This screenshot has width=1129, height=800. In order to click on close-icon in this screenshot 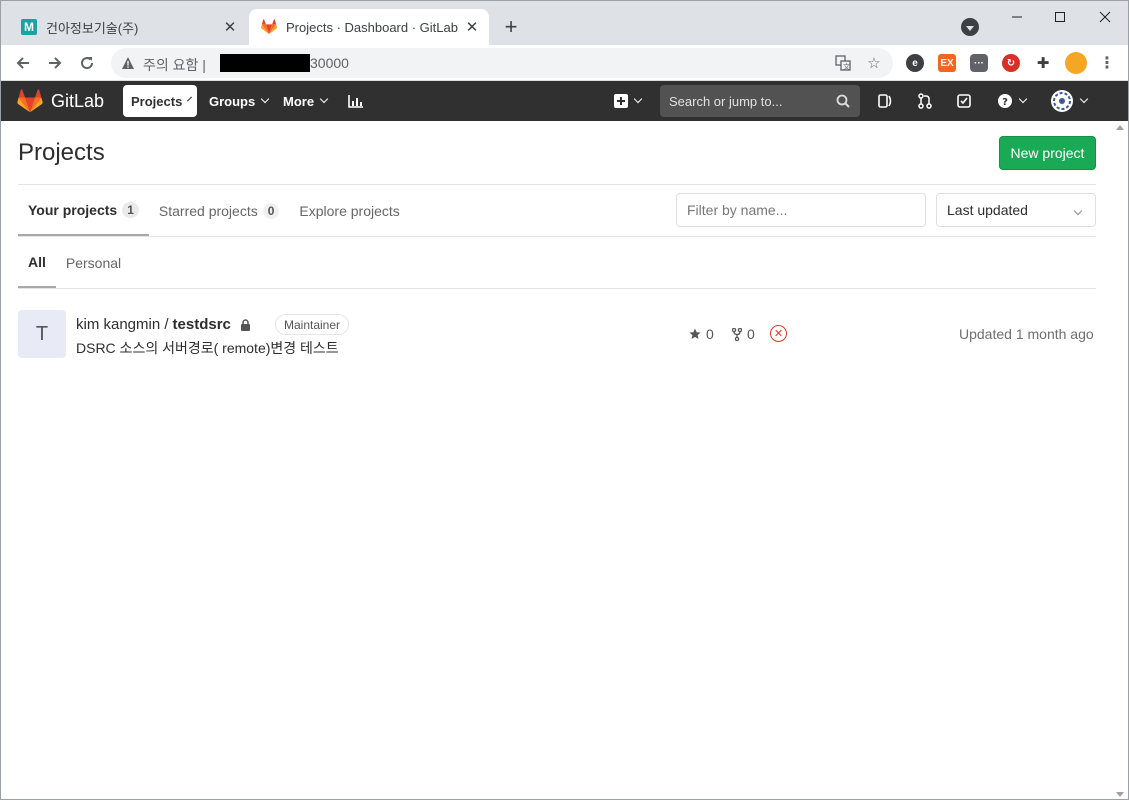, I will do `click(1105, 17)`.